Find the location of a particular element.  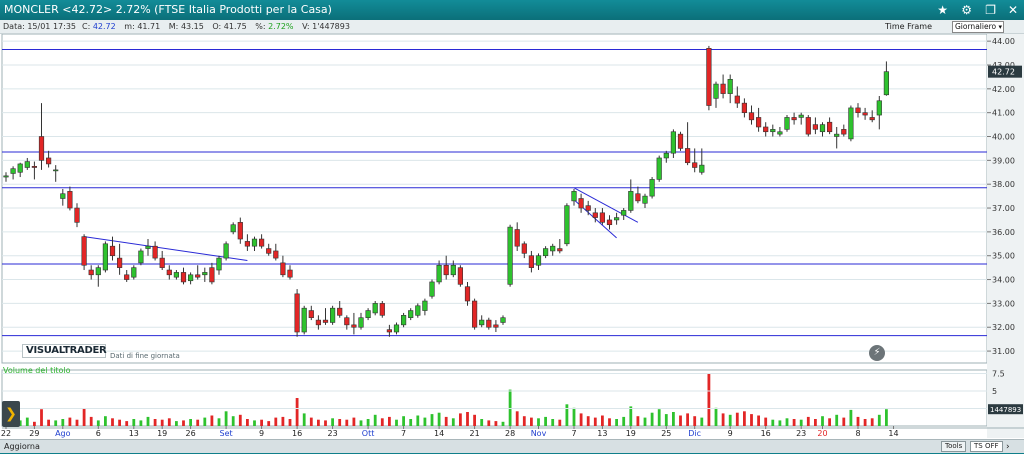

x-tick-label: 26 is located at coordinates (191, 433).